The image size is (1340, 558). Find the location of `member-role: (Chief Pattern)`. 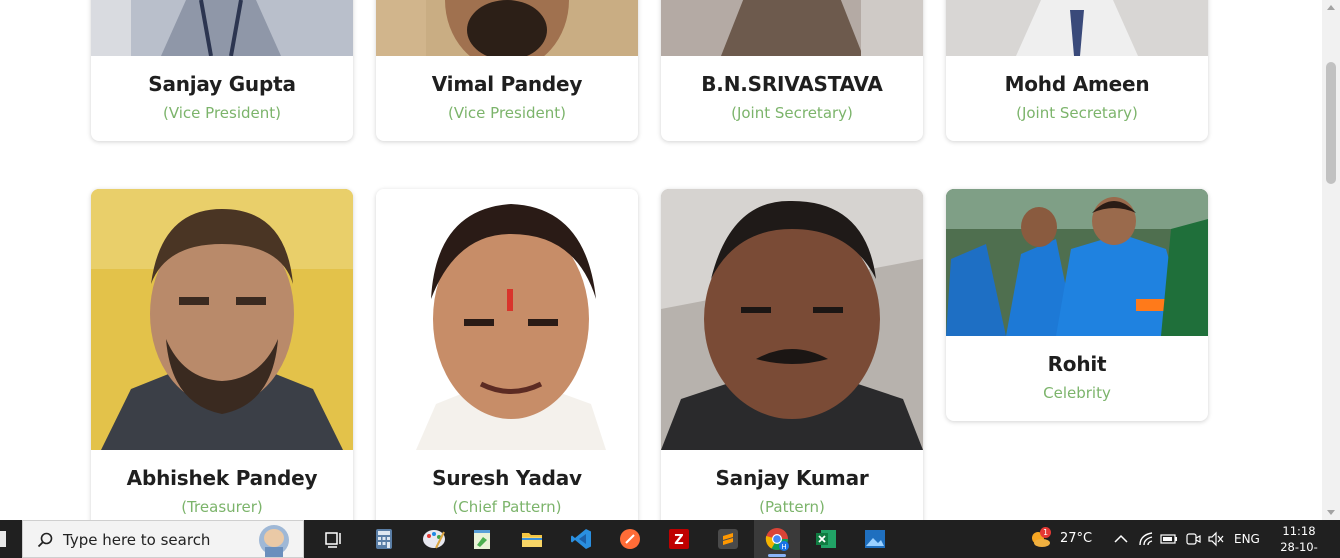

member-role: (Chief Pattern) is located at coordinates (507, 507).